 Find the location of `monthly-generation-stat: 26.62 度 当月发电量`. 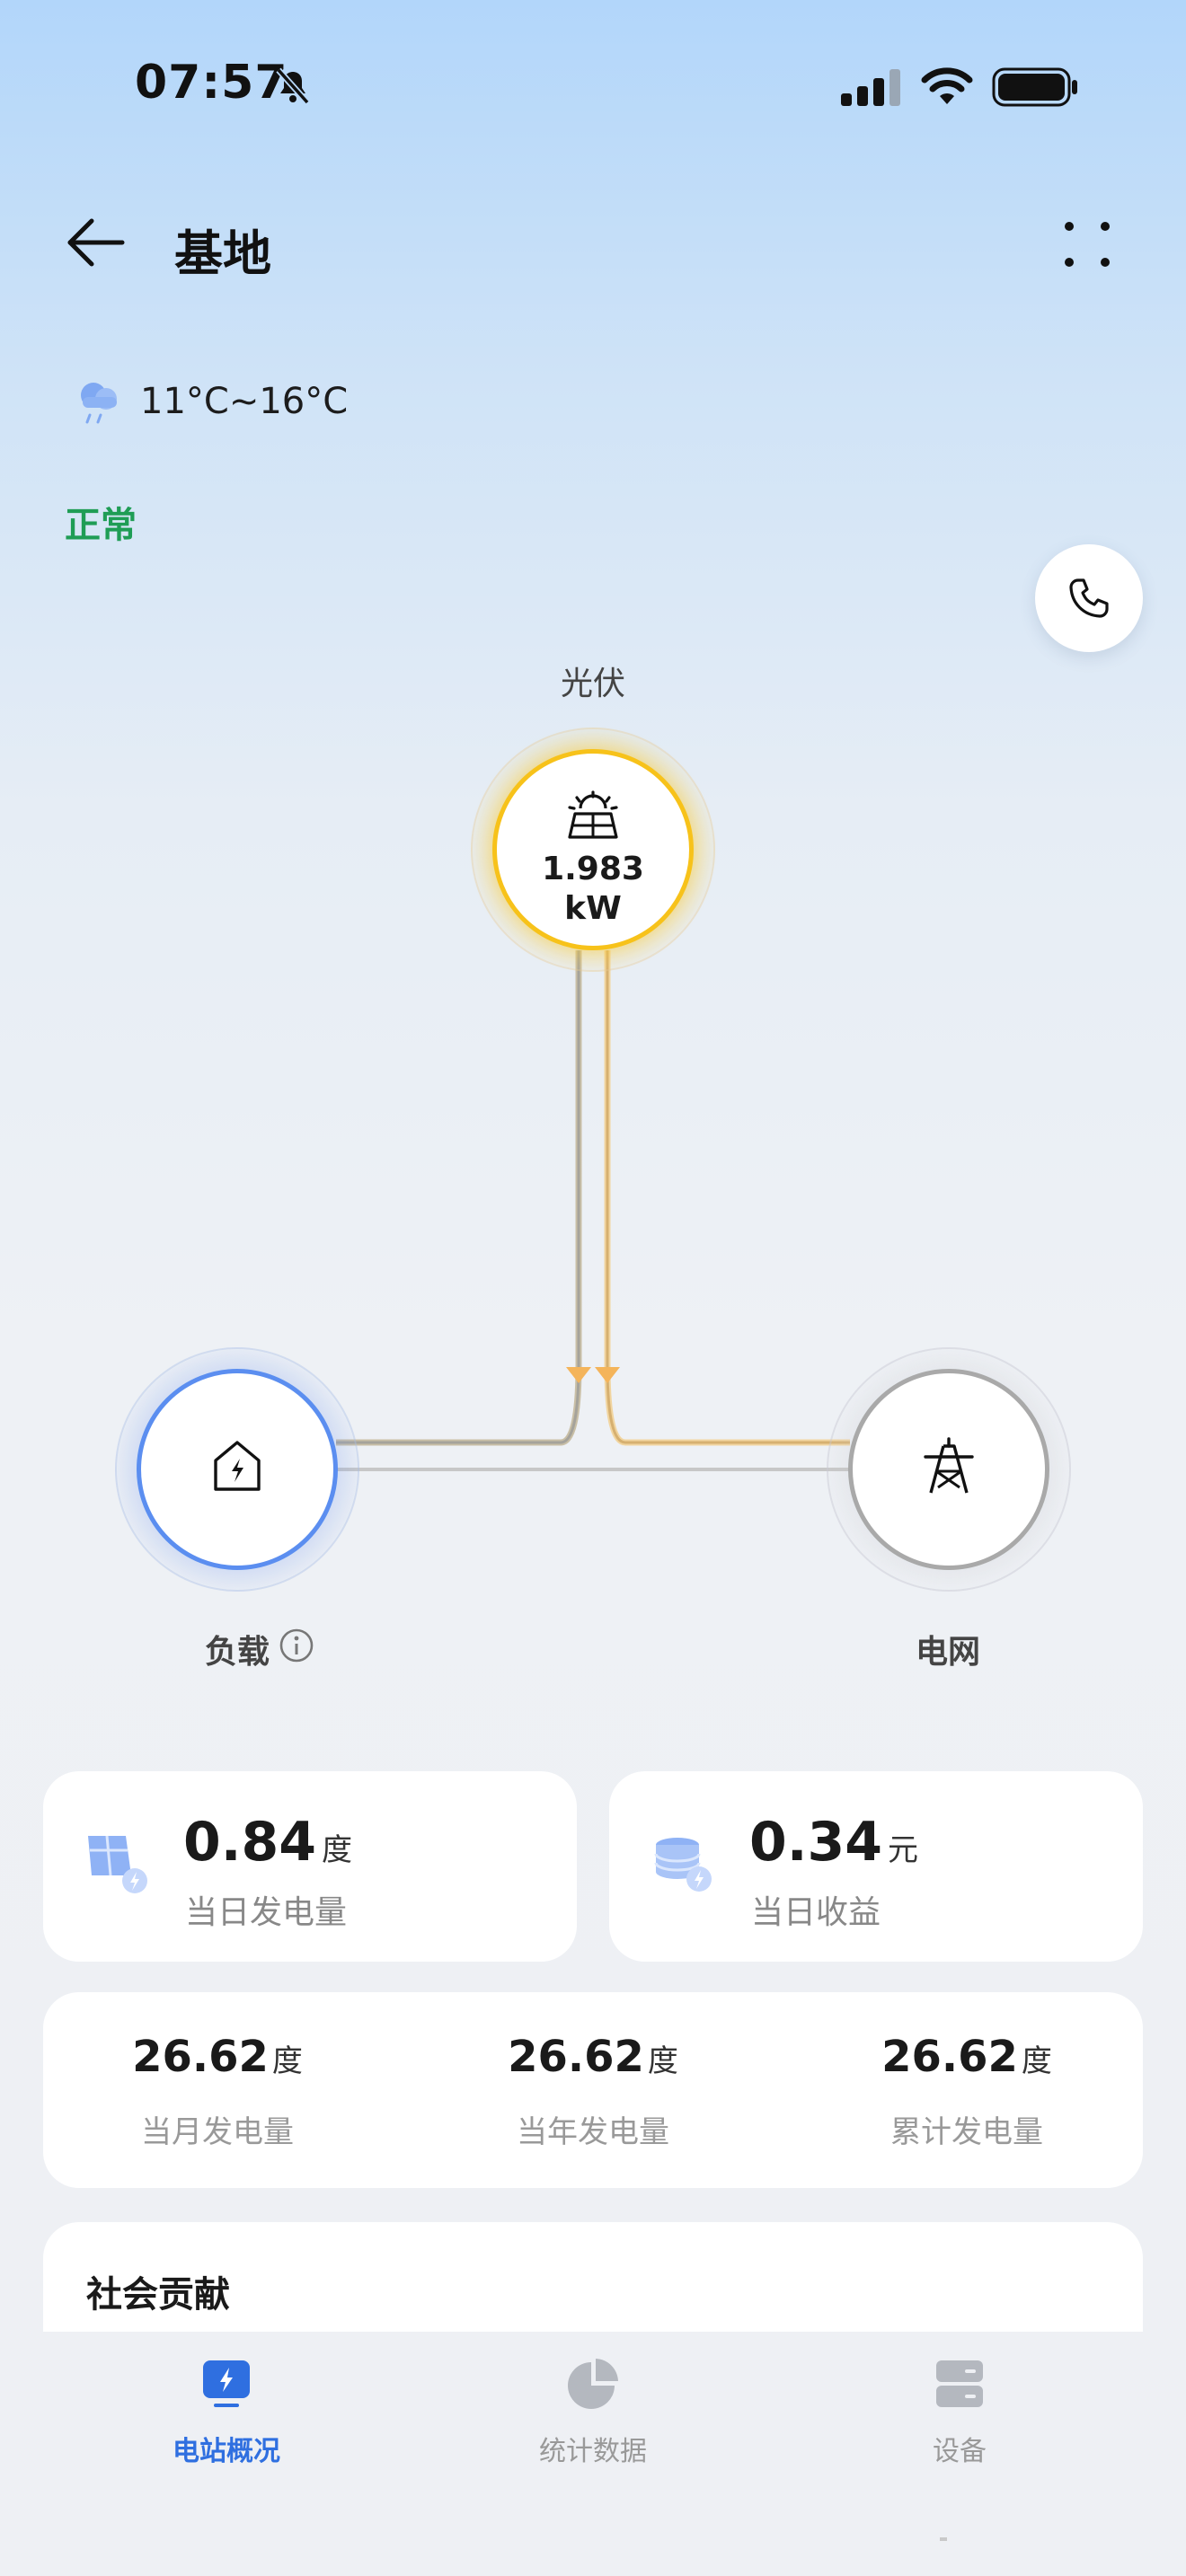

monthly-generation-stat: 26.62 度 当月发电量 is located at coordinates (217, 2091).